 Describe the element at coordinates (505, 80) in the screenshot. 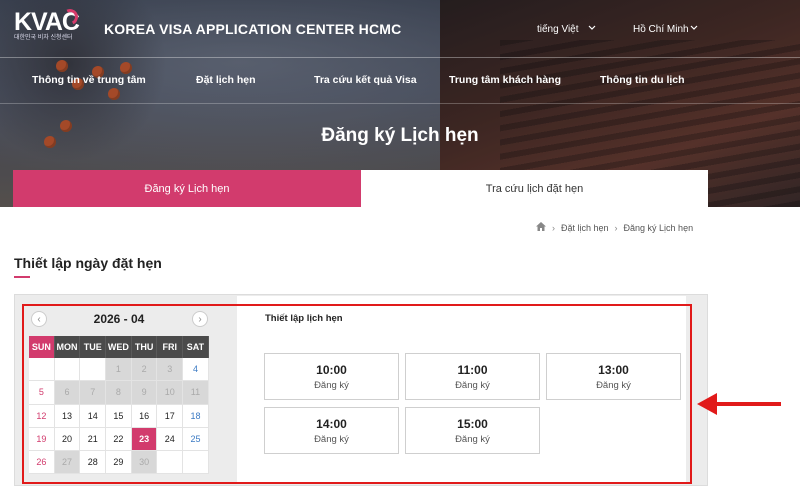

I see `nav-item-customer-center: Trung tâm khách hàng` at that location.